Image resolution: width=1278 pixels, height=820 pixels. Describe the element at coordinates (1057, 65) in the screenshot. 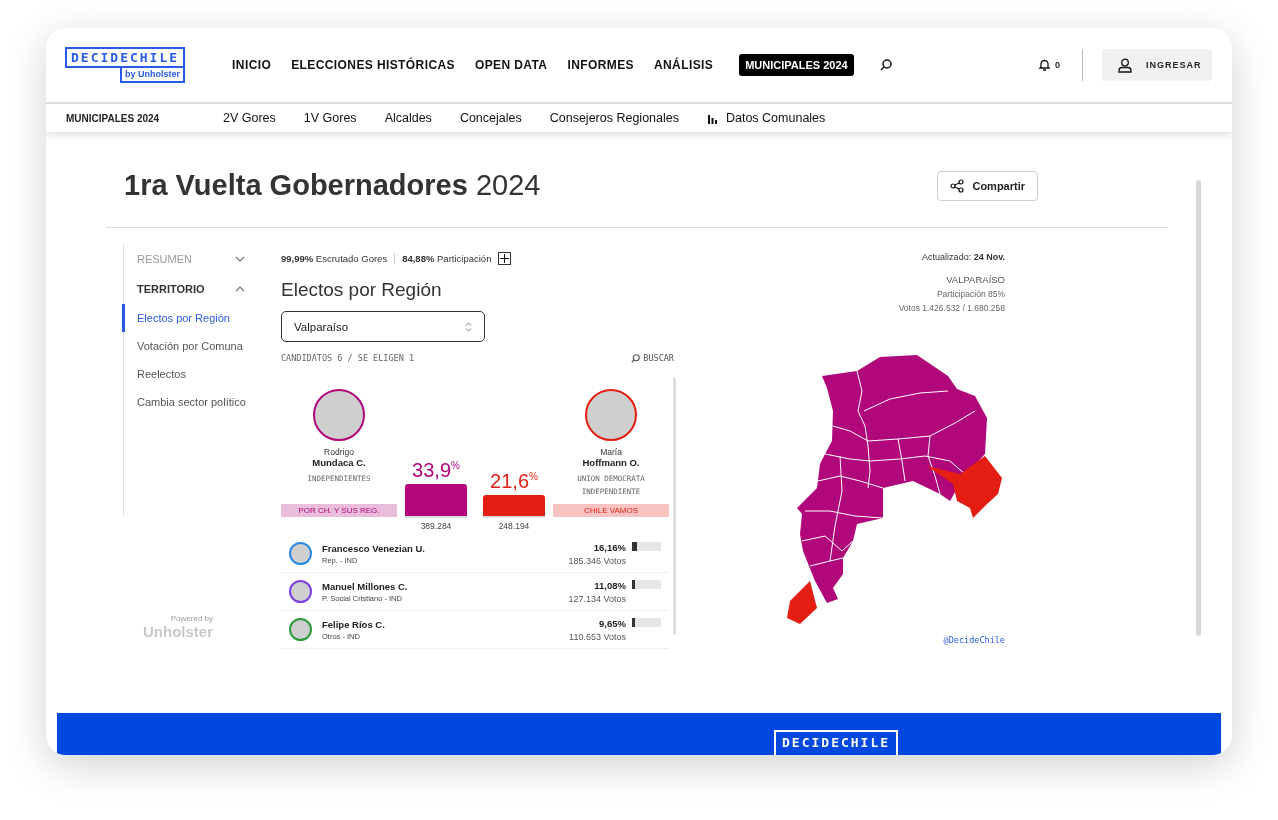

I see `notification-count: 0` at that location.